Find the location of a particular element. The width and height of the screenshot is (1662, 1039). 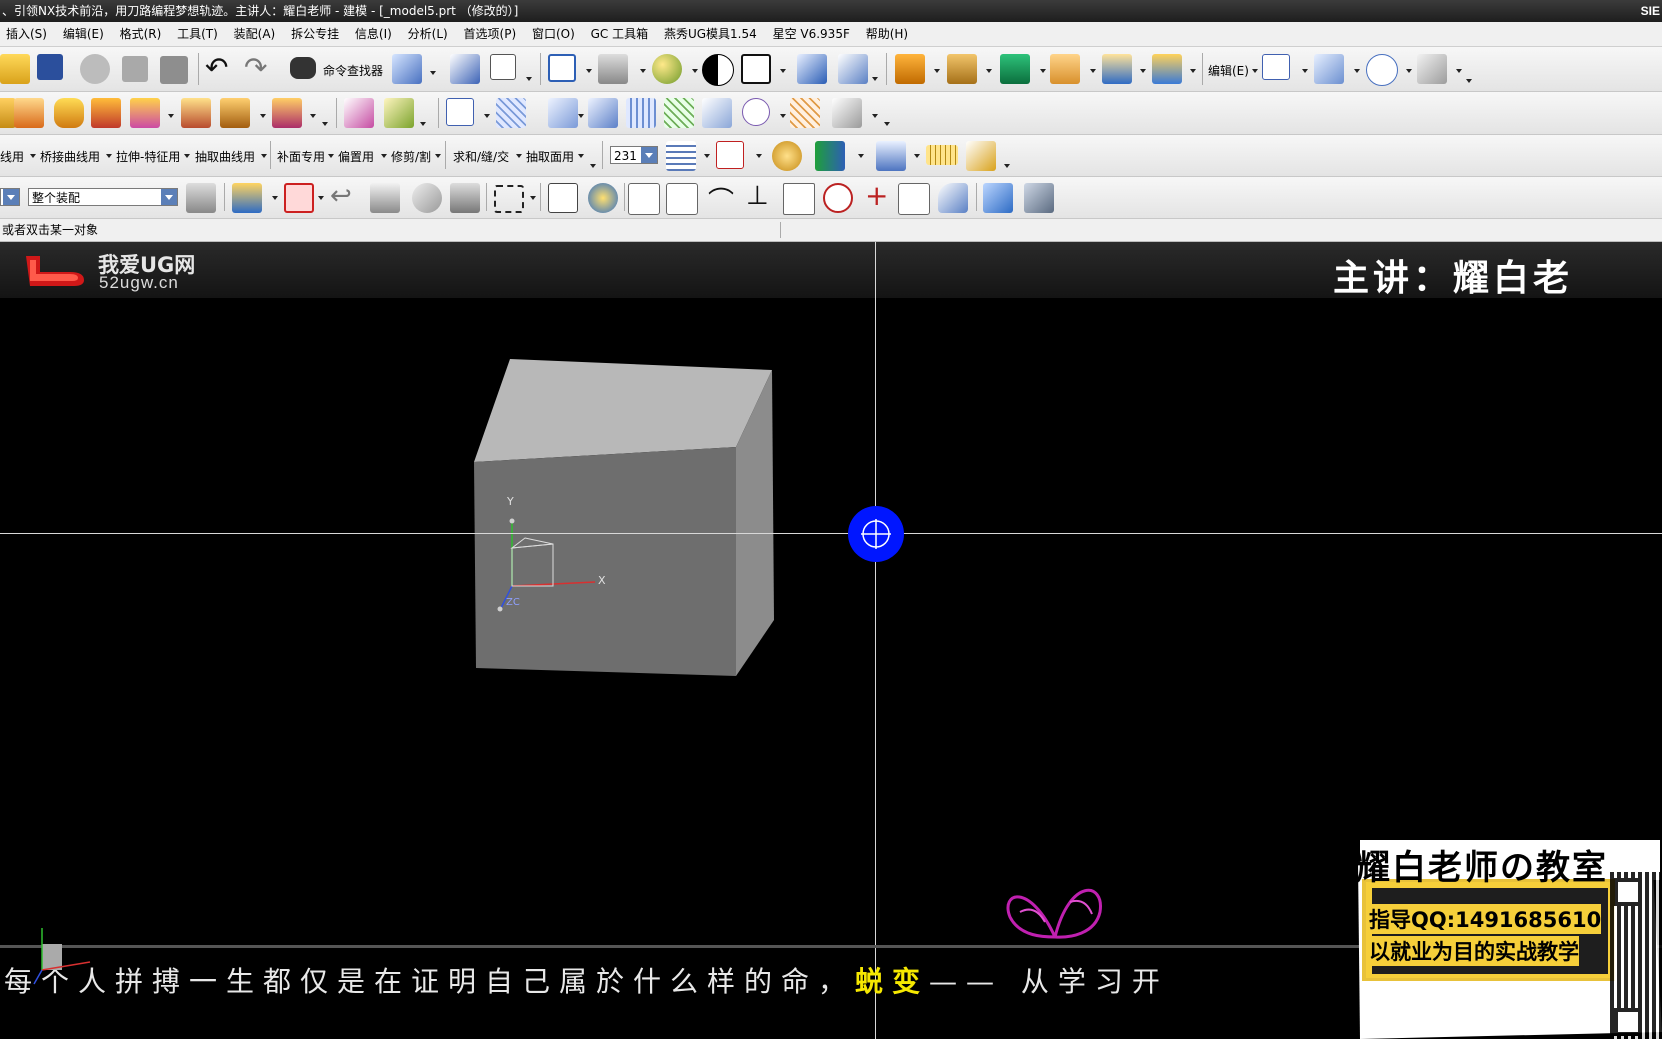

extend-surface-icon is located at coordinates (847, 113).